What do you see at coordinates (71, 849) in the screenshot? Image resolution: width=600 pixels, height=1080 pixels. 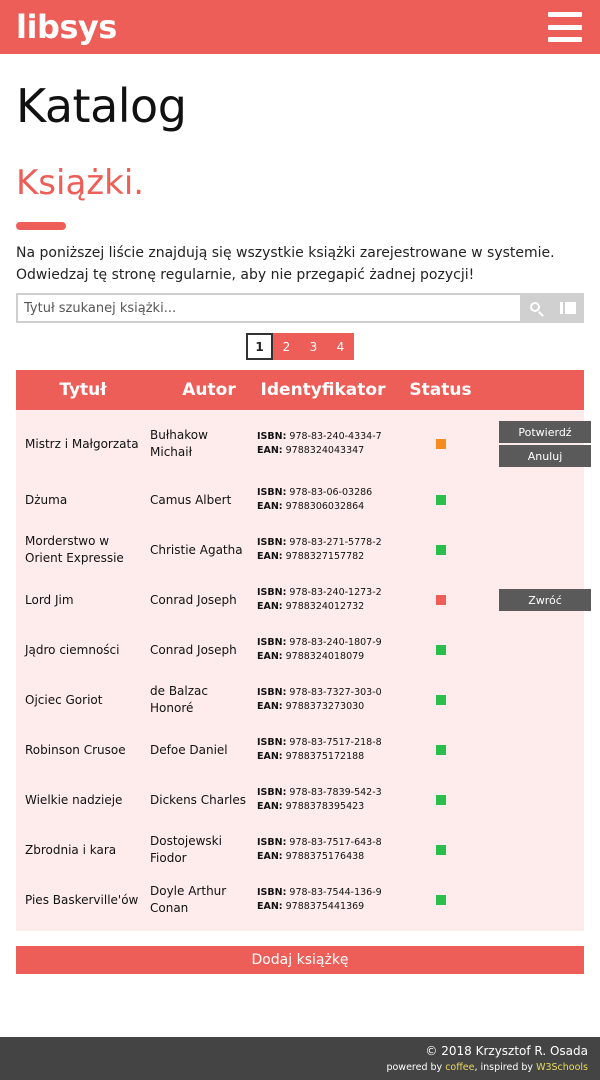 I see `book-title: Zbrodnia i kara` at bounding box center [71, 849].